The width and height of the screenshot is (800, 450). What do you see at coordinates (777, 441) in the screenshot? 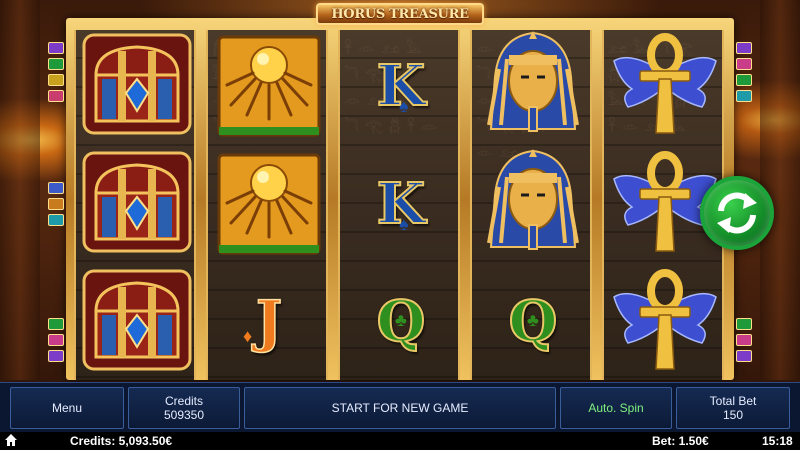
I see `status-clock: 15:18` at bounding box center [777, 441].